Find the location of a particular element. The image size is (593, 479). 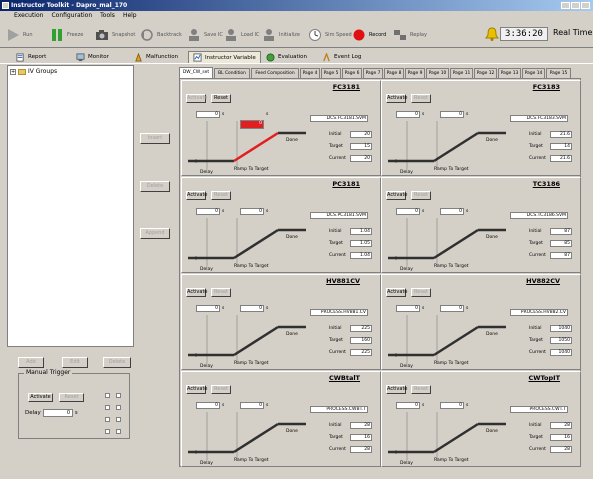

append-button: Append is located at coordinates (155, 233).